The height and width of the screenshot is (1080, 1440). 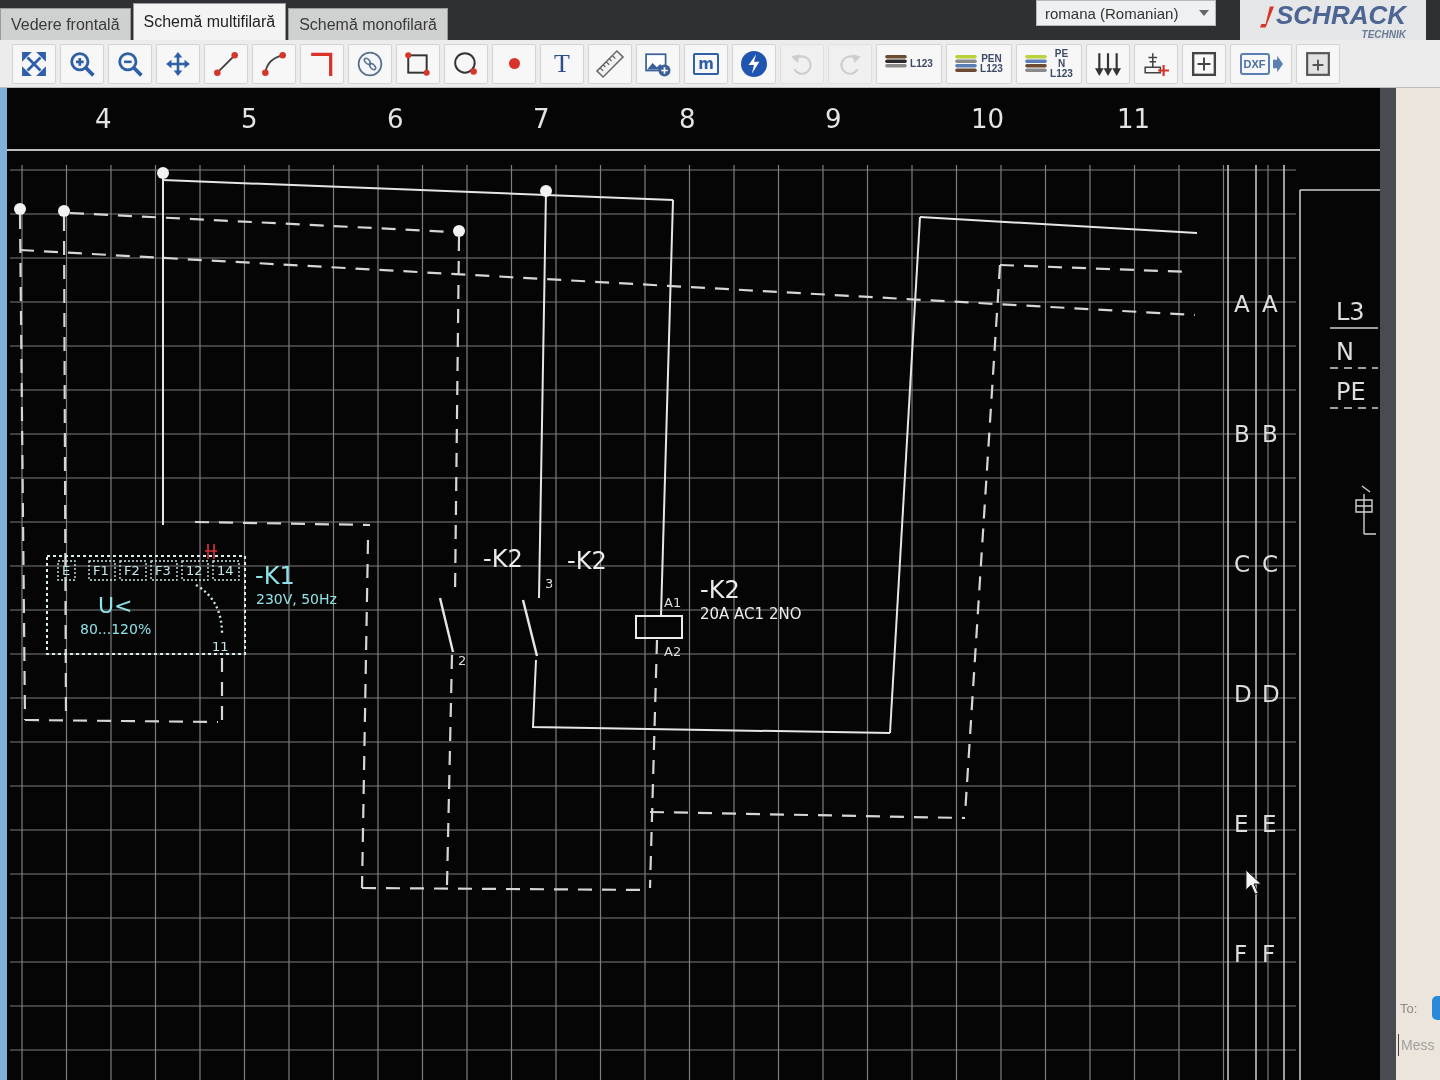 I want to click on device-rating: 230V, 50Hz, so click(x=296, y=599).